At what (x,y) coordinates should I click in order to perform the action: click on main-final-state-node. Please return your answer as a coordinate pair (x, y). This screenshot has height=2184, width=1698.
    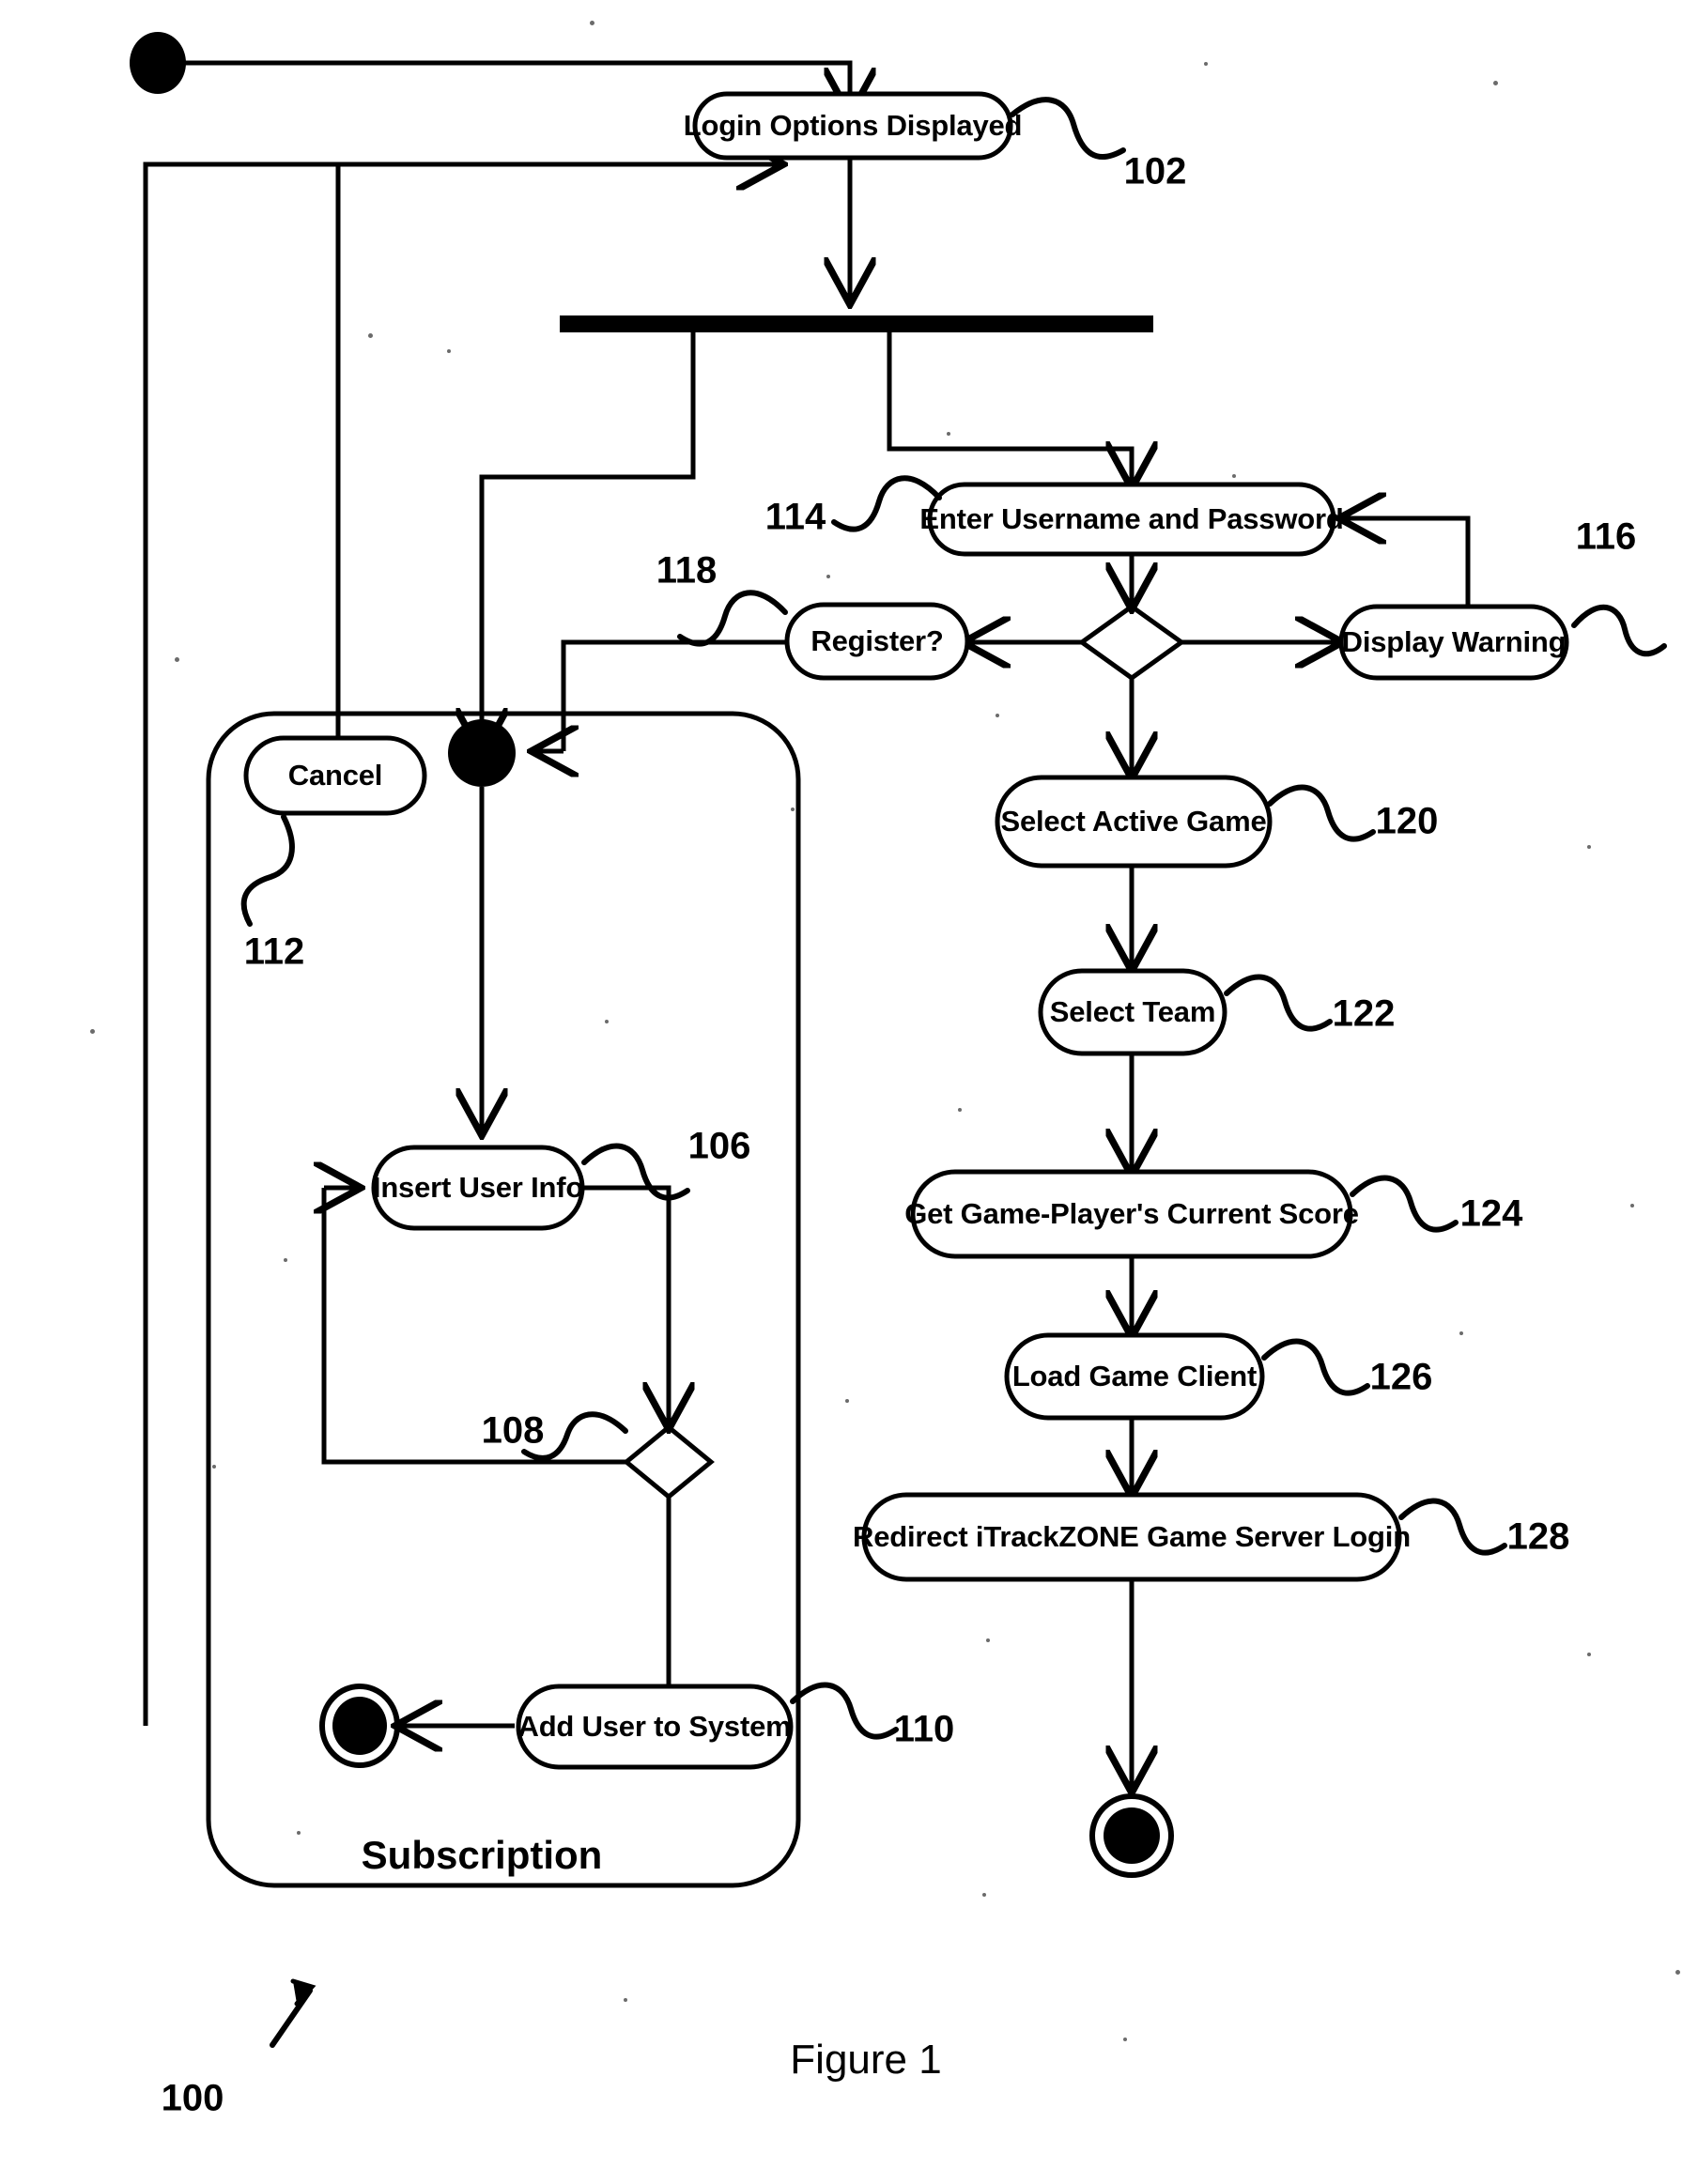
    Looking at the image, I should click on (1131, 1835).